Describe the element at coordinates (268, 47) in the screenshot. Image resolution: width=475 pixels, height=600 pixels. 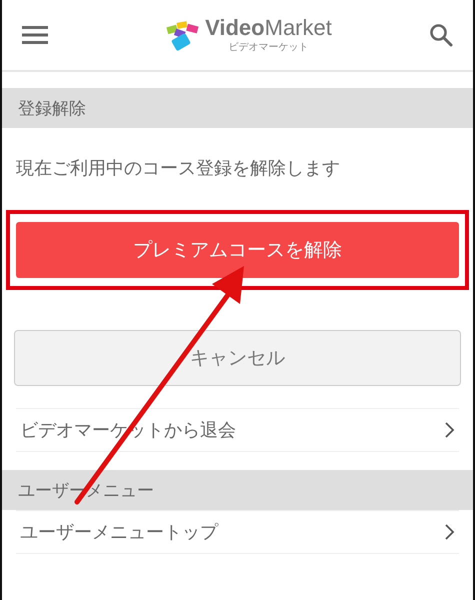
I see `logo-subtitle: ビデオマーケット` at that location.